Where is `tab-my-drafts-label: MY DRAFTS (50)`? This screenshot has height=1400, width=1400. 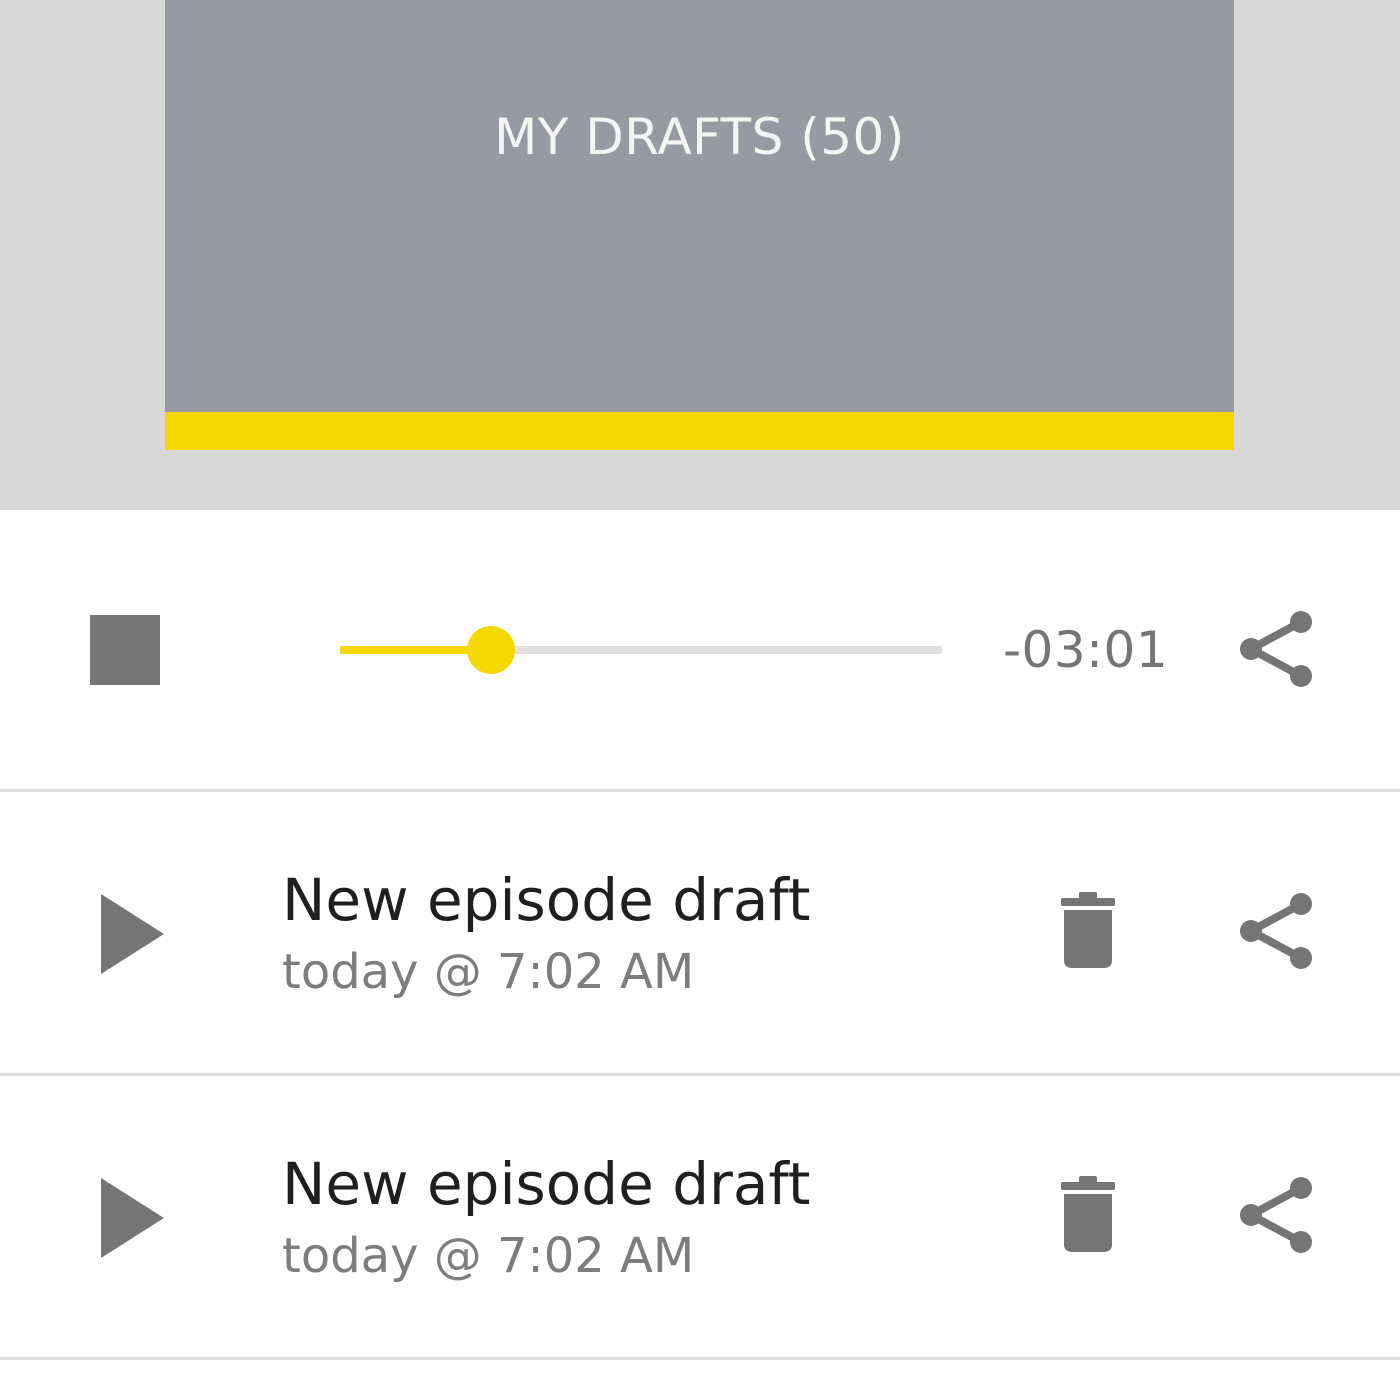 tab-my-drafts-label: MY DRAFTS (50) is located at coordinates (699, 137).